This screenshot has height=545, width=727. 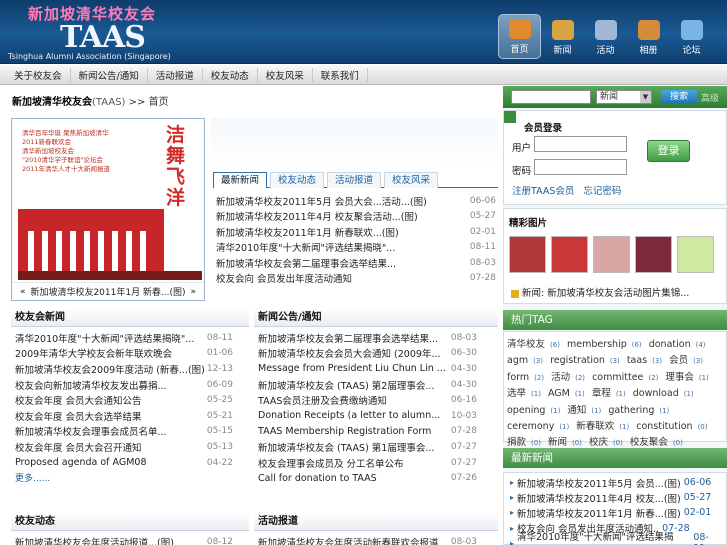 I want to click on menu-item: 新闻公告/通知, so click(x=109, y=74).